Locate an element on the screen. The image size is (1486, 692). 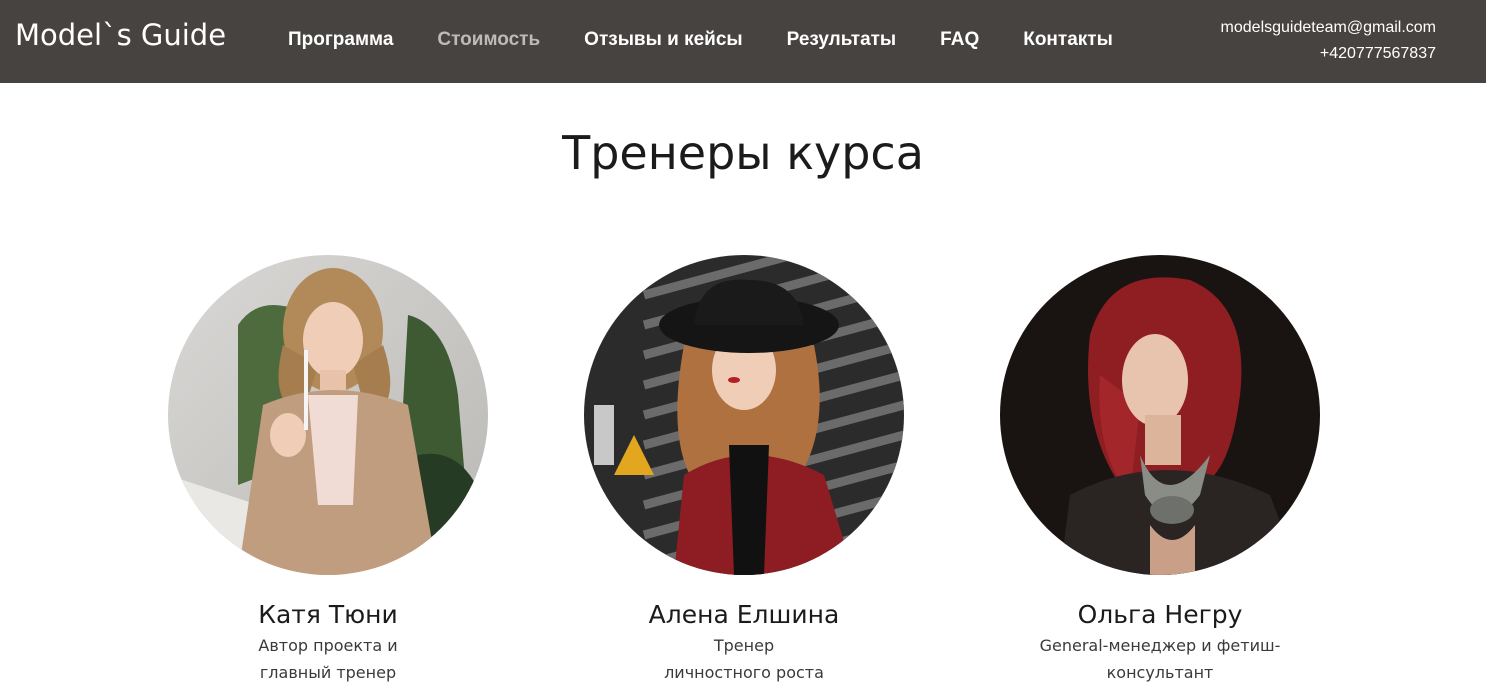
trainer-name: Ольга Негру is located at coordinates (1160, 614).